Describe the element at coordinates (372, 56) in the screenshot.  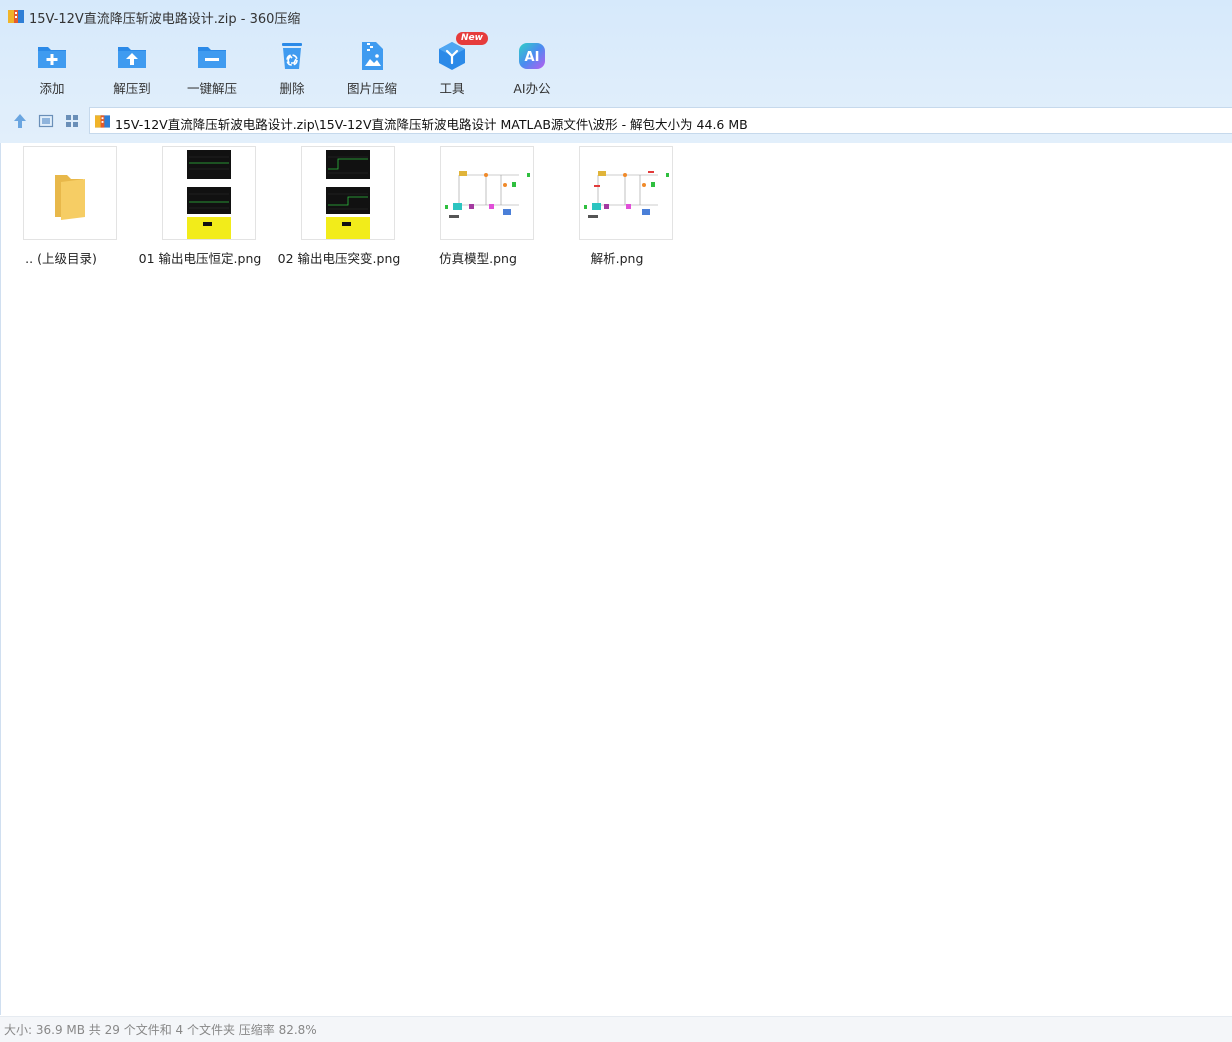
I see `image-compress-icon` at that location.